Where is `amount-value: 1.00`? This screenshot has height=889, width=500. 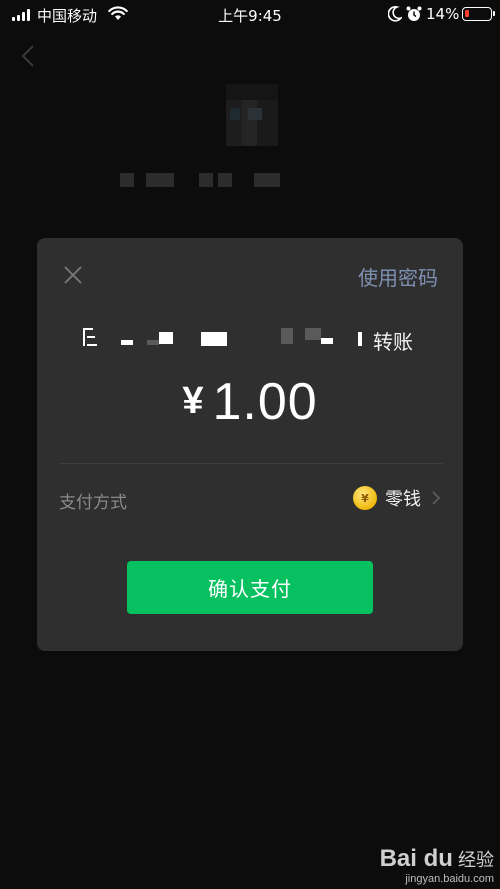
amount-value: 1.00 is located at coordinates (265, 402).